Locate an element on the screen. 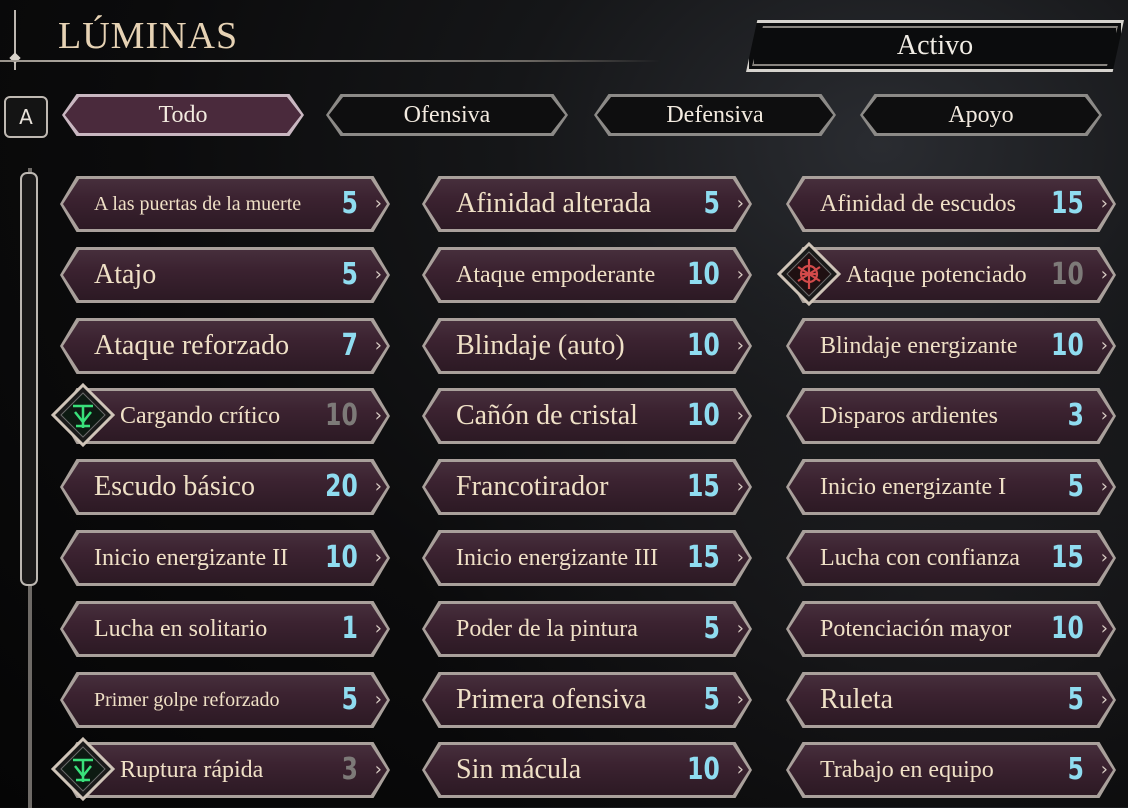 The width and height of the screenshot is (1128, 808). lumina-card: Inicio energizante I 5 › is located at coordinates (951, 487).